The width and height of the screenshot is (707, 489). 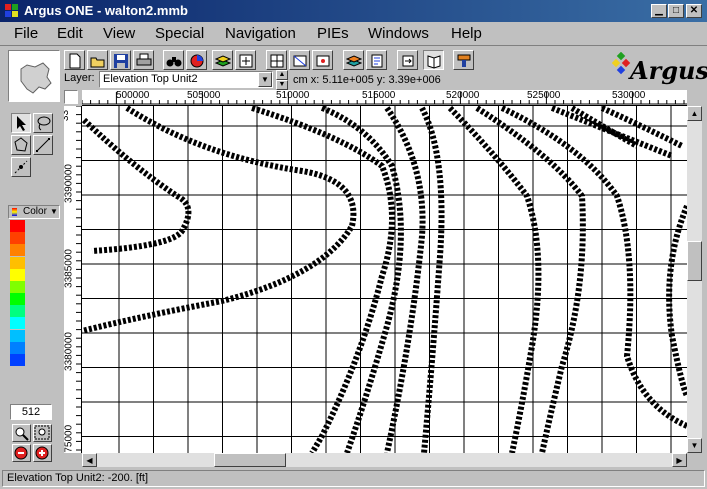 I want to click on scroll-up-arrow-icon: ▲, so click(x=694, y=113).